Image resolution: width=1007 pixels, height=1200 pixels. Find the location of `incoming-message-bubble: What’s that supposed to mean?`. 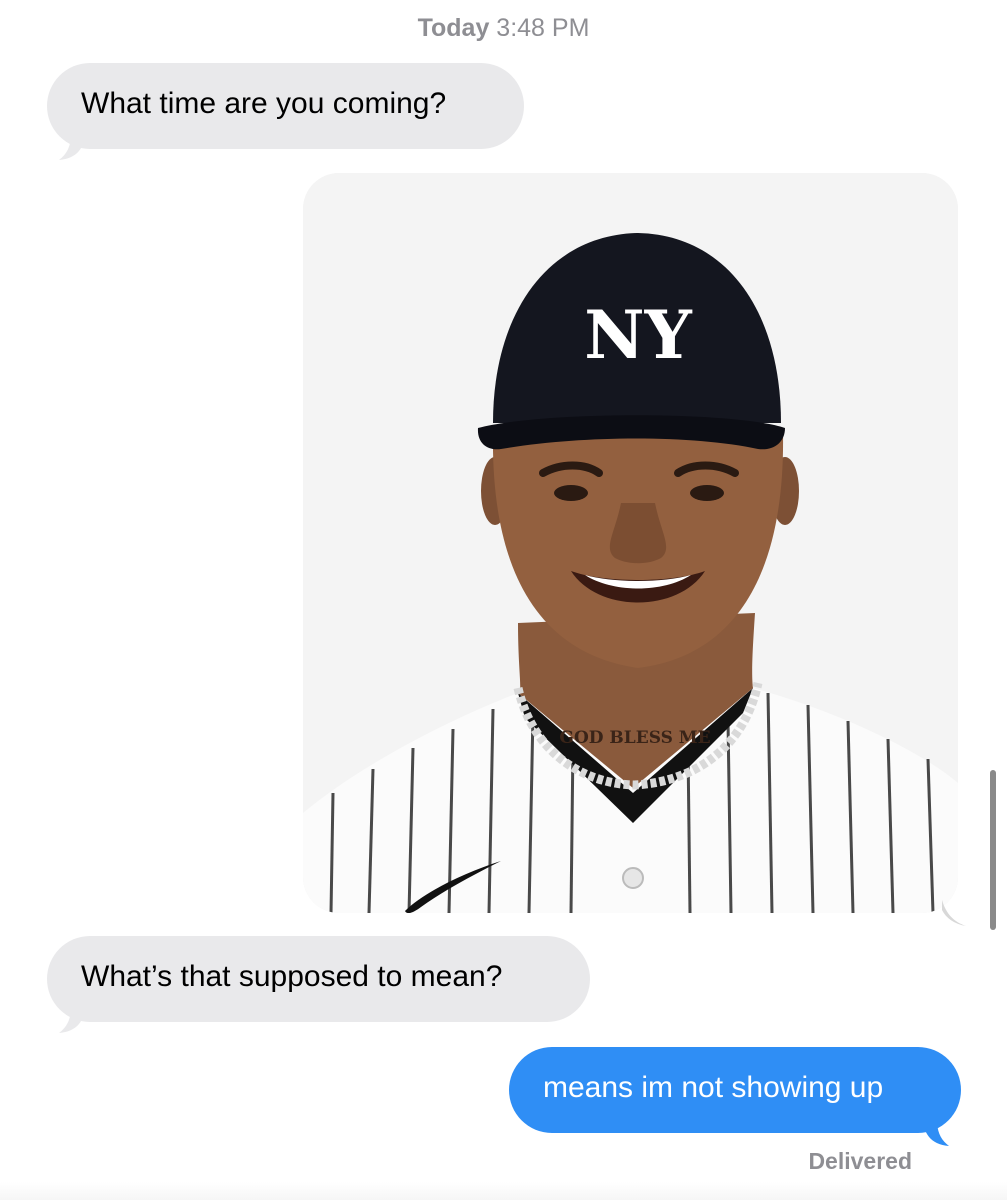

incoming-message-bubble: What’s that supposed to mean? is located at coordinates (318, 979).